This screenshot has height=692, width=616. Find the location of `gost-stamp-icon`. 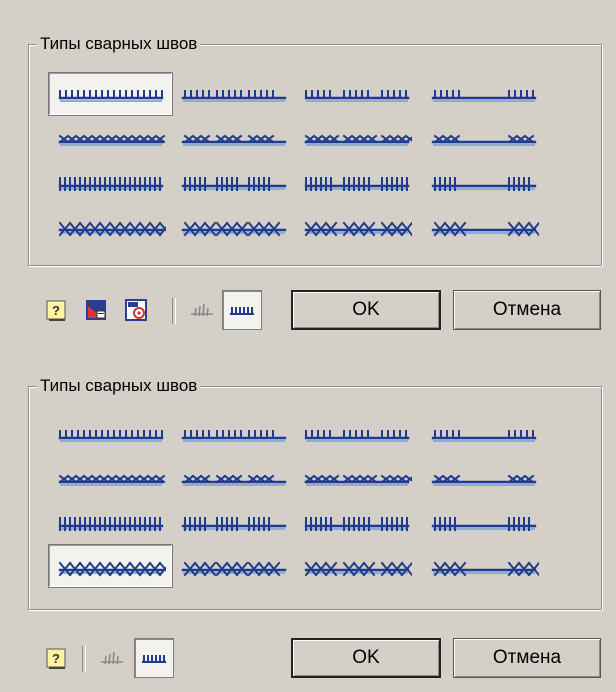

gost-stamp-icon is located at coordinates (136, 310).